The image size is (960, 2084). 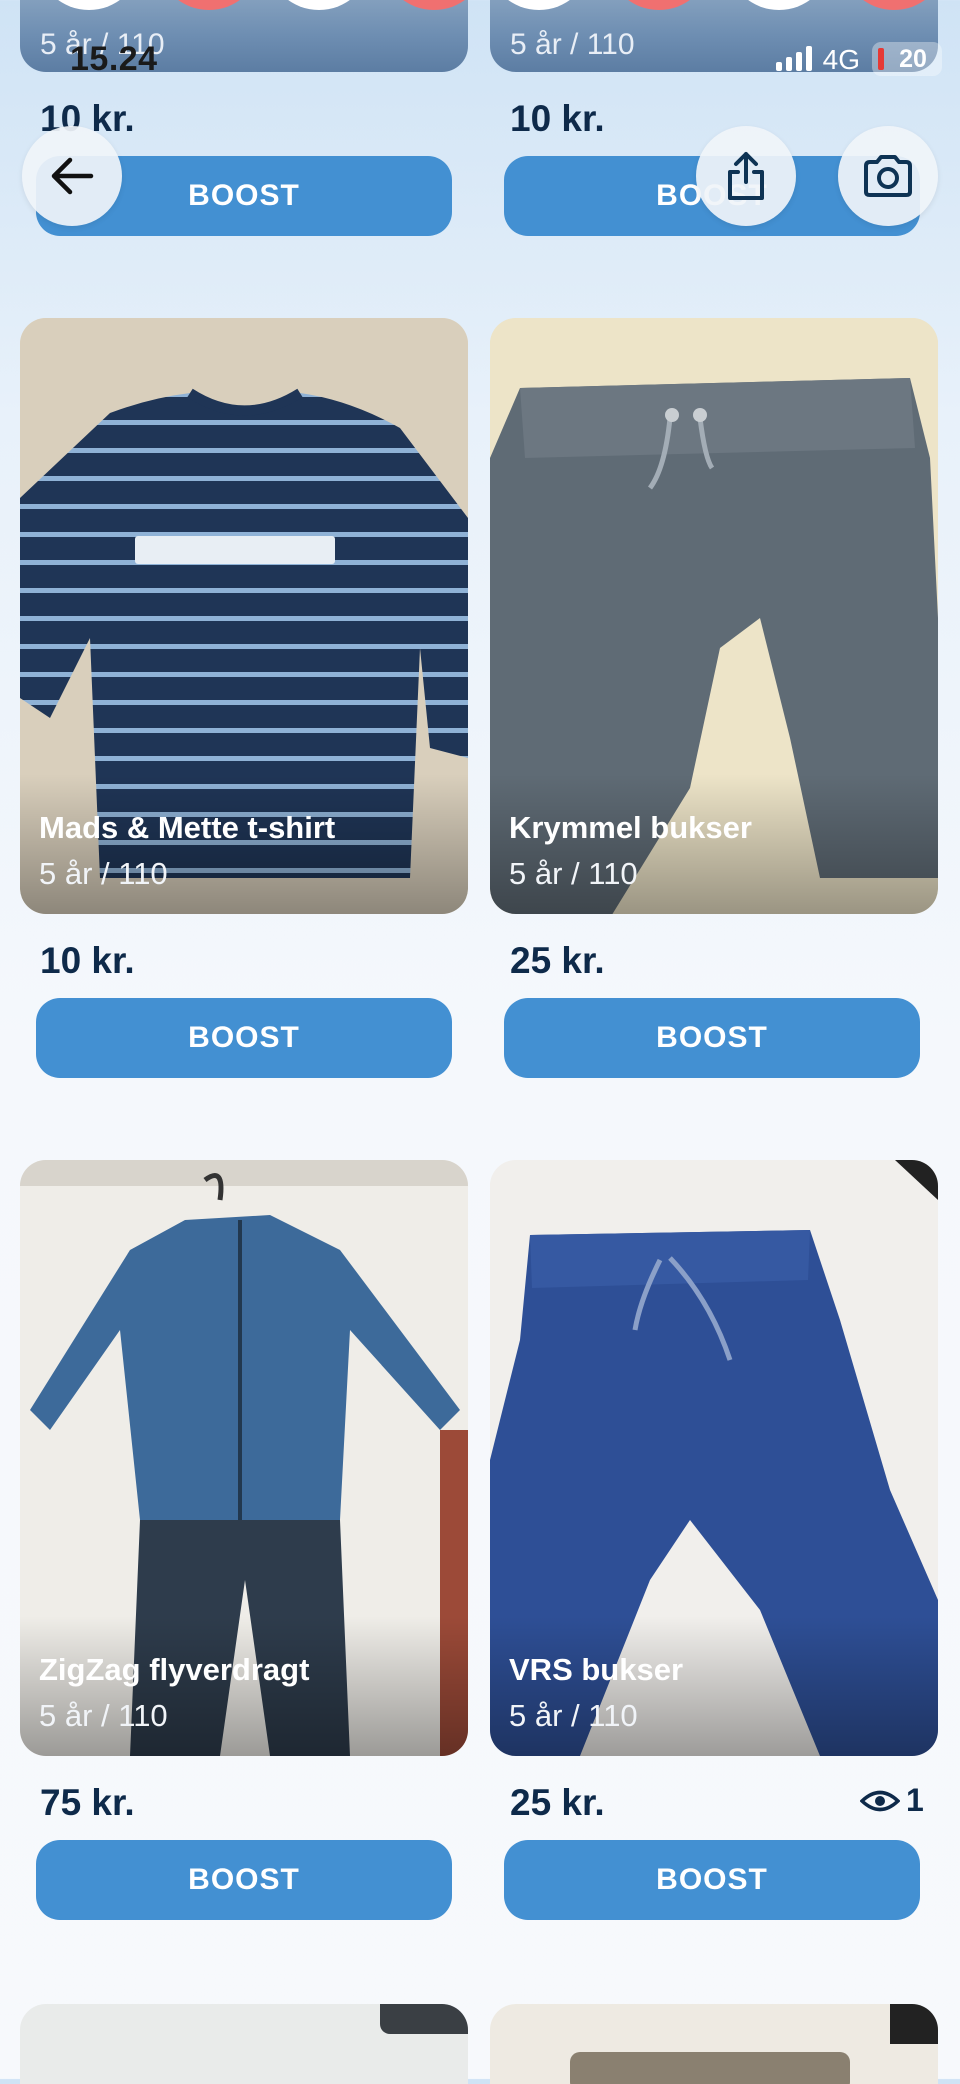 I want to click on product-title: Mads & Mette t-shirt, so click(x=187, y=827).